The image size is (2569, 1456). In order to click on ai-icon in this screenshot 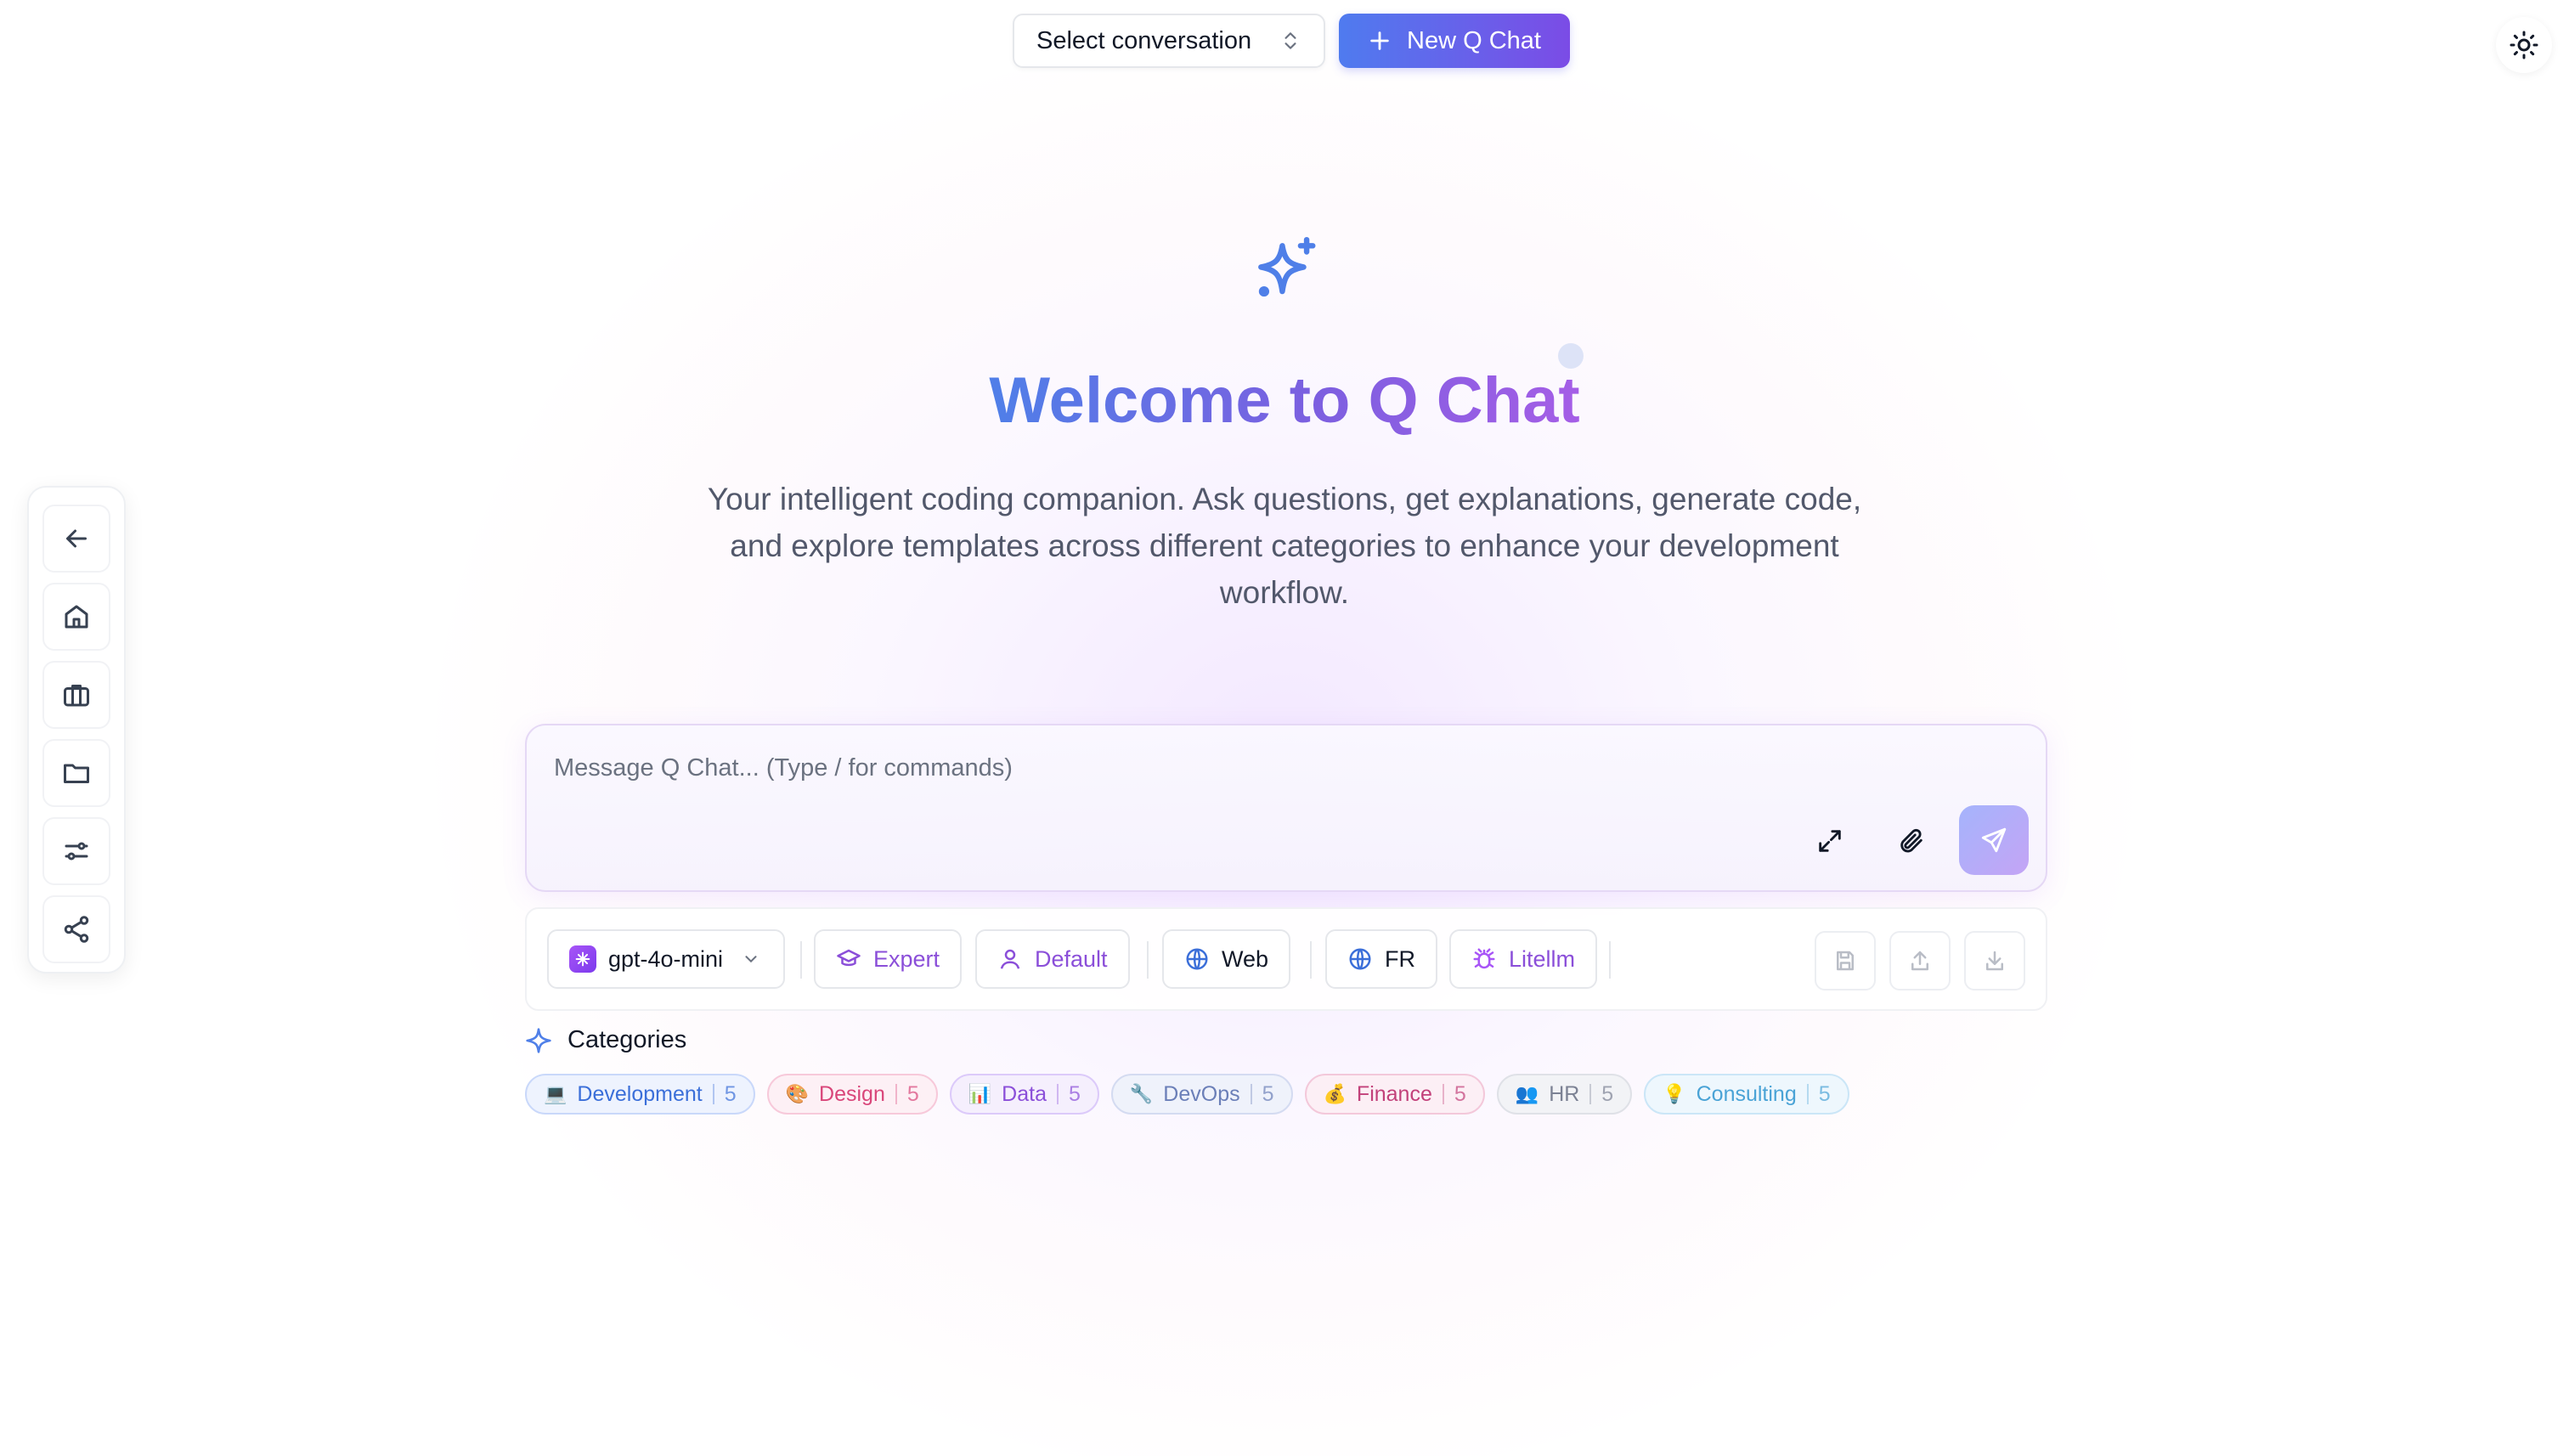, I will do `click(583, 959)`.